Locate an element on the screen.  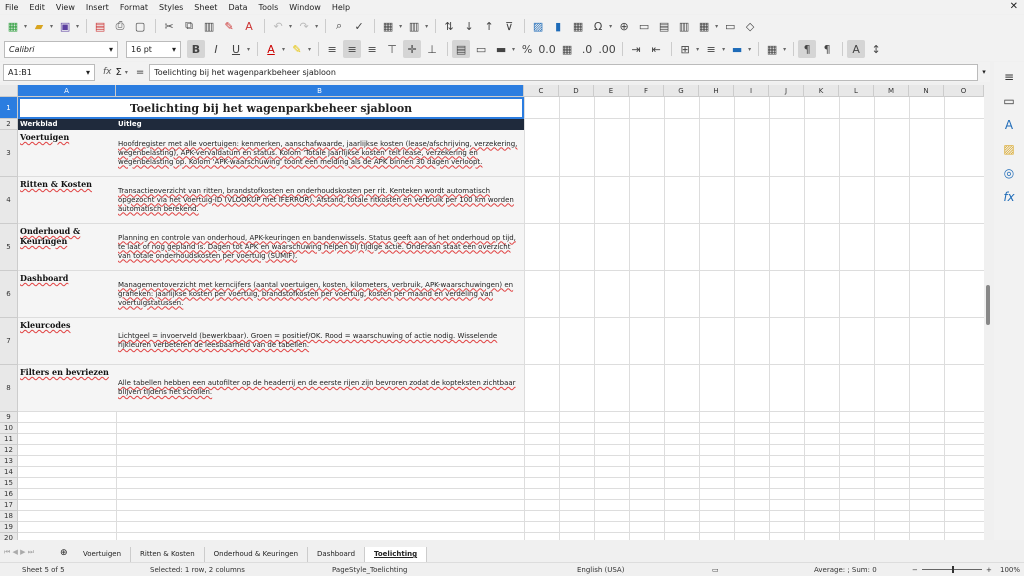
show-draw-functions-icon: ◇ is located at coordinates (750, 26).